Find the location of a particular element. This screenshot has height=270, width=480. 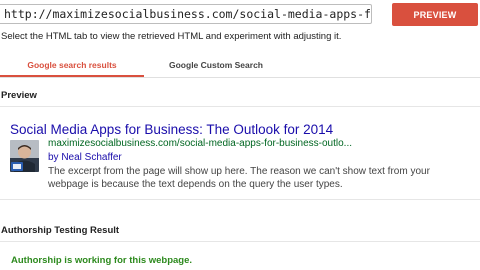

tab-google-custom-search: Google Custom Search is located at coordinates (216, 65).